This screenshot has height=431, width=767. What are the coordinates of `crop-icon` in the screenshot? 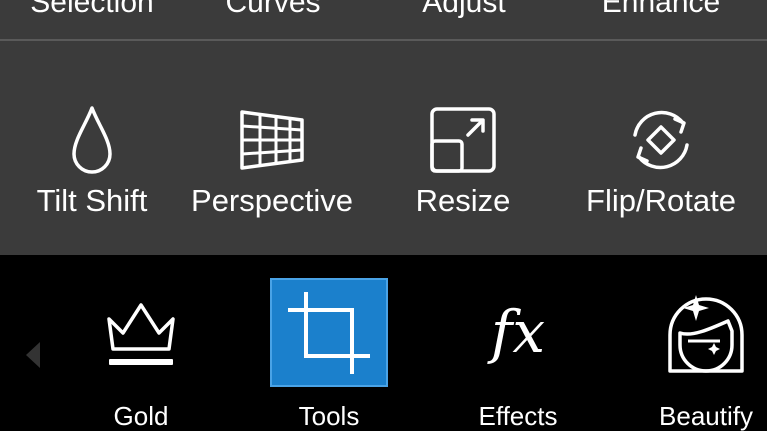 It's located at (329, 332).